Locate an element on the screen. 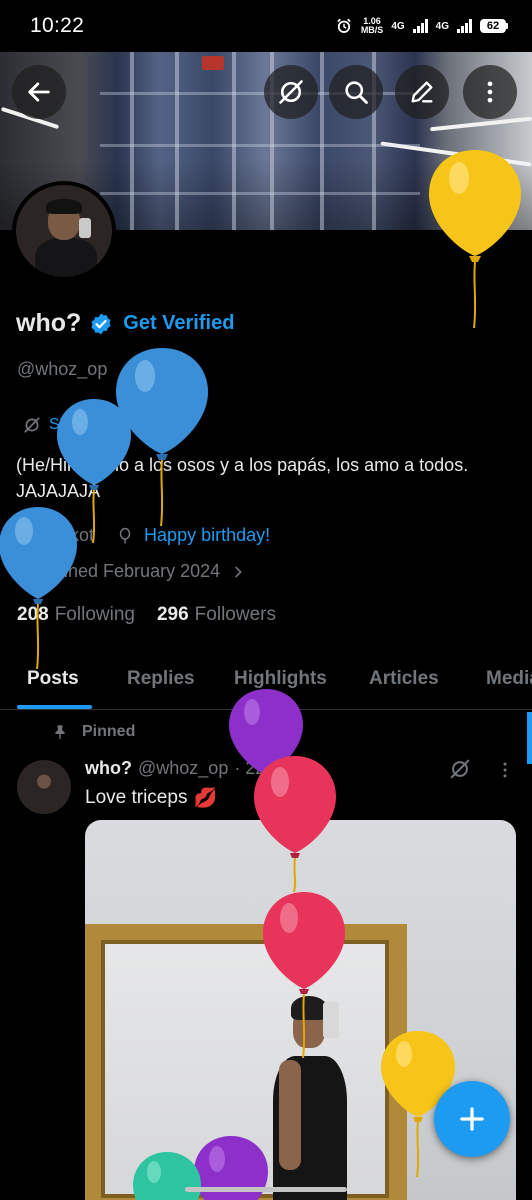  following-label: Following is located at coordinates (94, 614).